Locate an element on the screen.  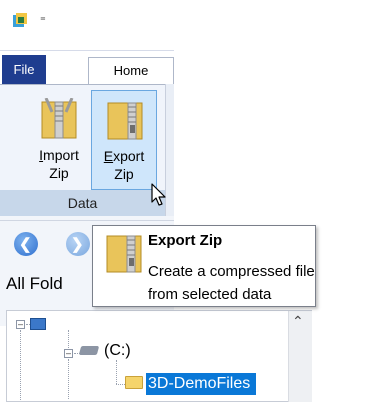
ribbon-group-label: Data is located at coordinates (82, 203).